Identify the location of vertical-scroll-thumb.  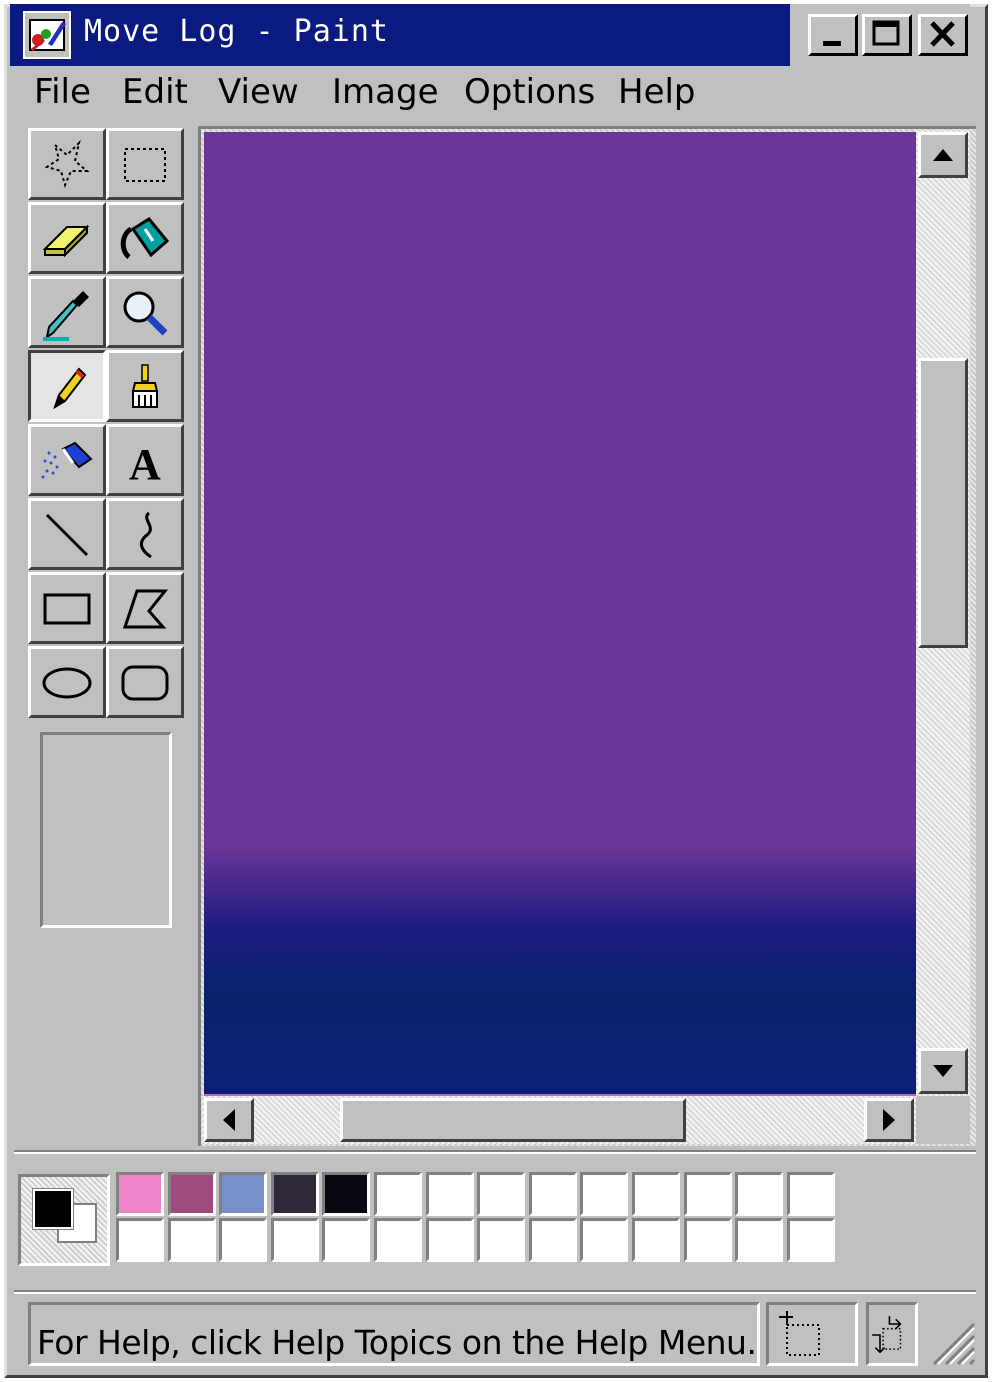
(943, 503).